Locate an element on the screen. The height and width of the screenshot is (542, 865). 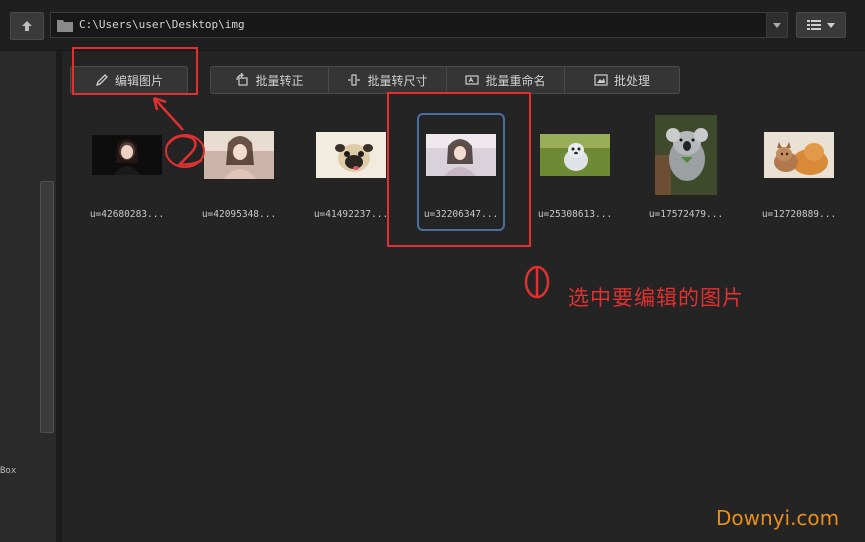
batch-rename-button: 批量重命名 is located at coordinates (505, 80).